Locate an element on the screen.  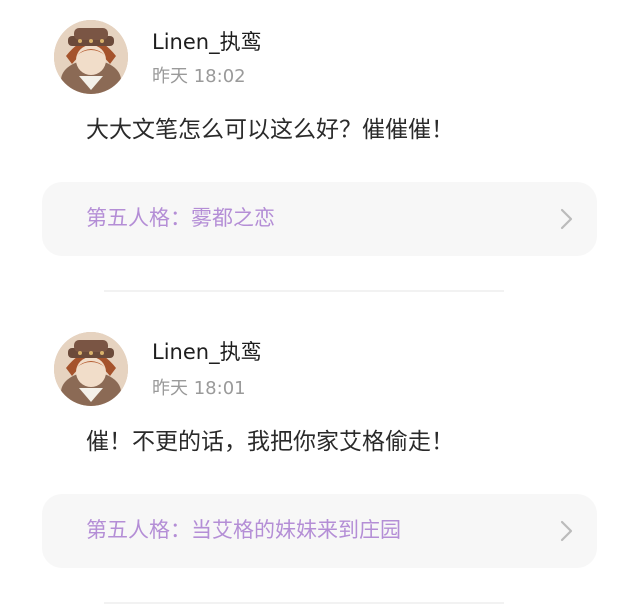
timestamp: 昨天 18:01 is located at coordinates (199, 388).